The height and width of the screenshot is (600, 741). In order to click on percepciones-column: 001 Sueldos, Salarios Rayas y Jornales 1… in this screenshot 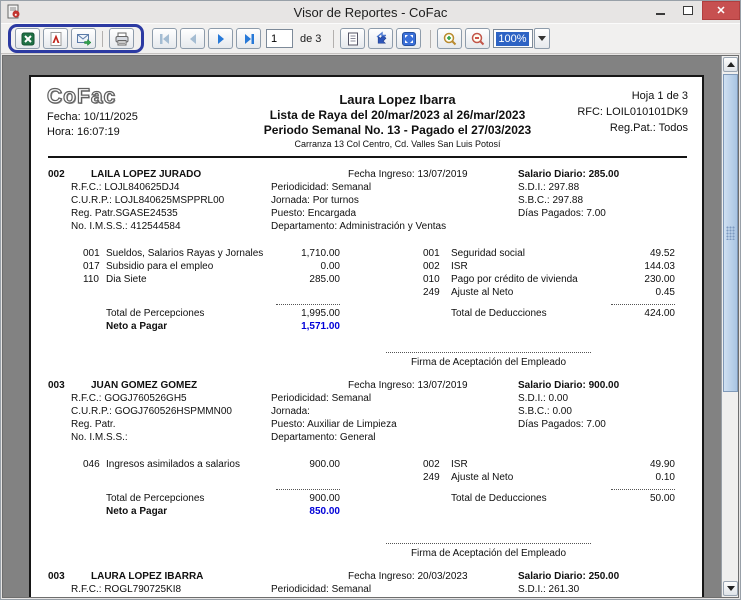, I will do `click(211, 273)`.